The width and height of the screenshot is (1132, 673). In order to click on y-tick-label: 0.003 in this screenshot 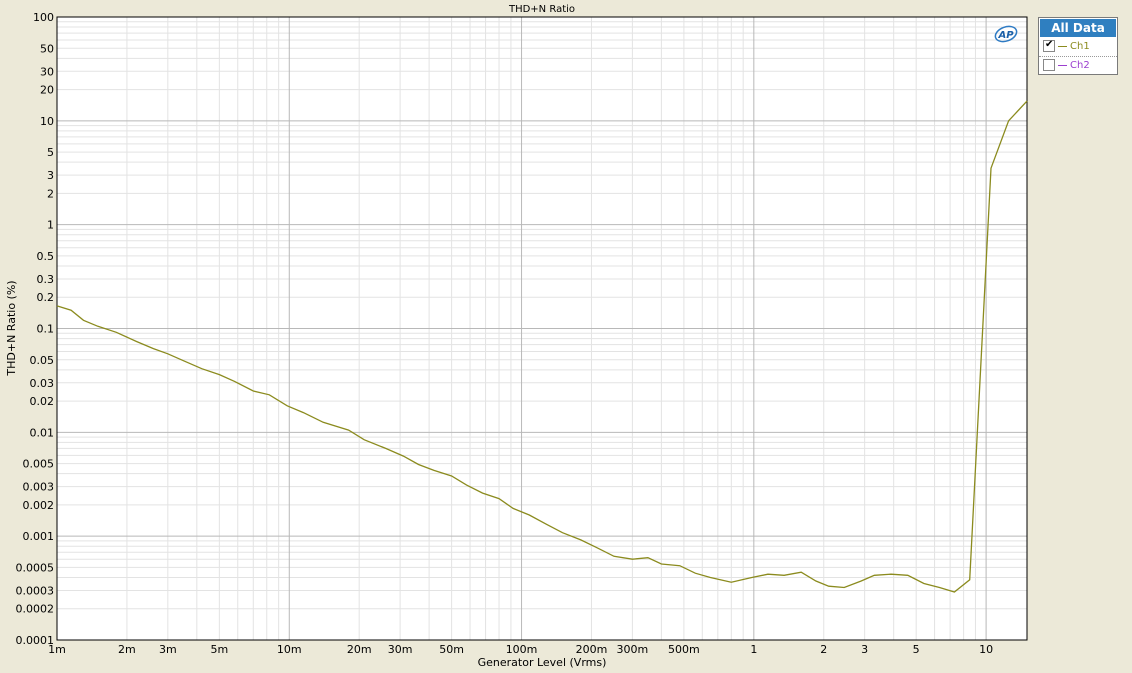, I will do `click(39, 487)`.